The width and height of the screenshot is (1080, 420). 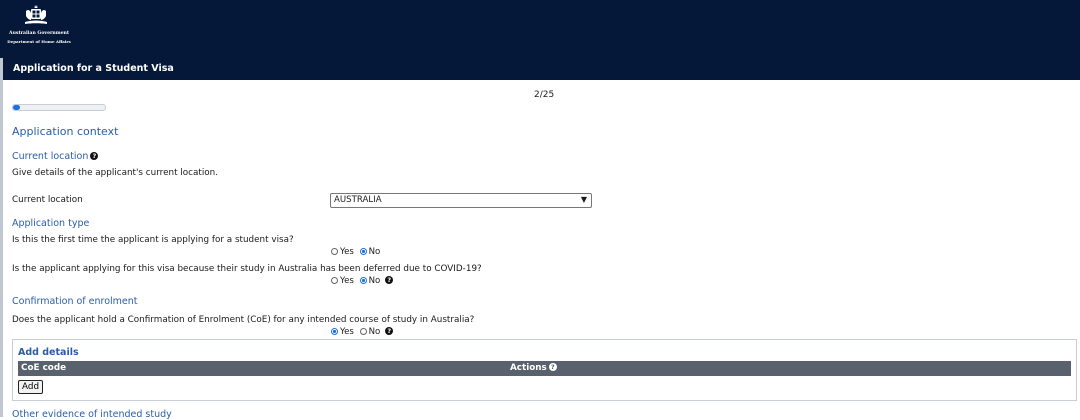 I want to click on current-location-label: Current location, so click(x=47, y=200).